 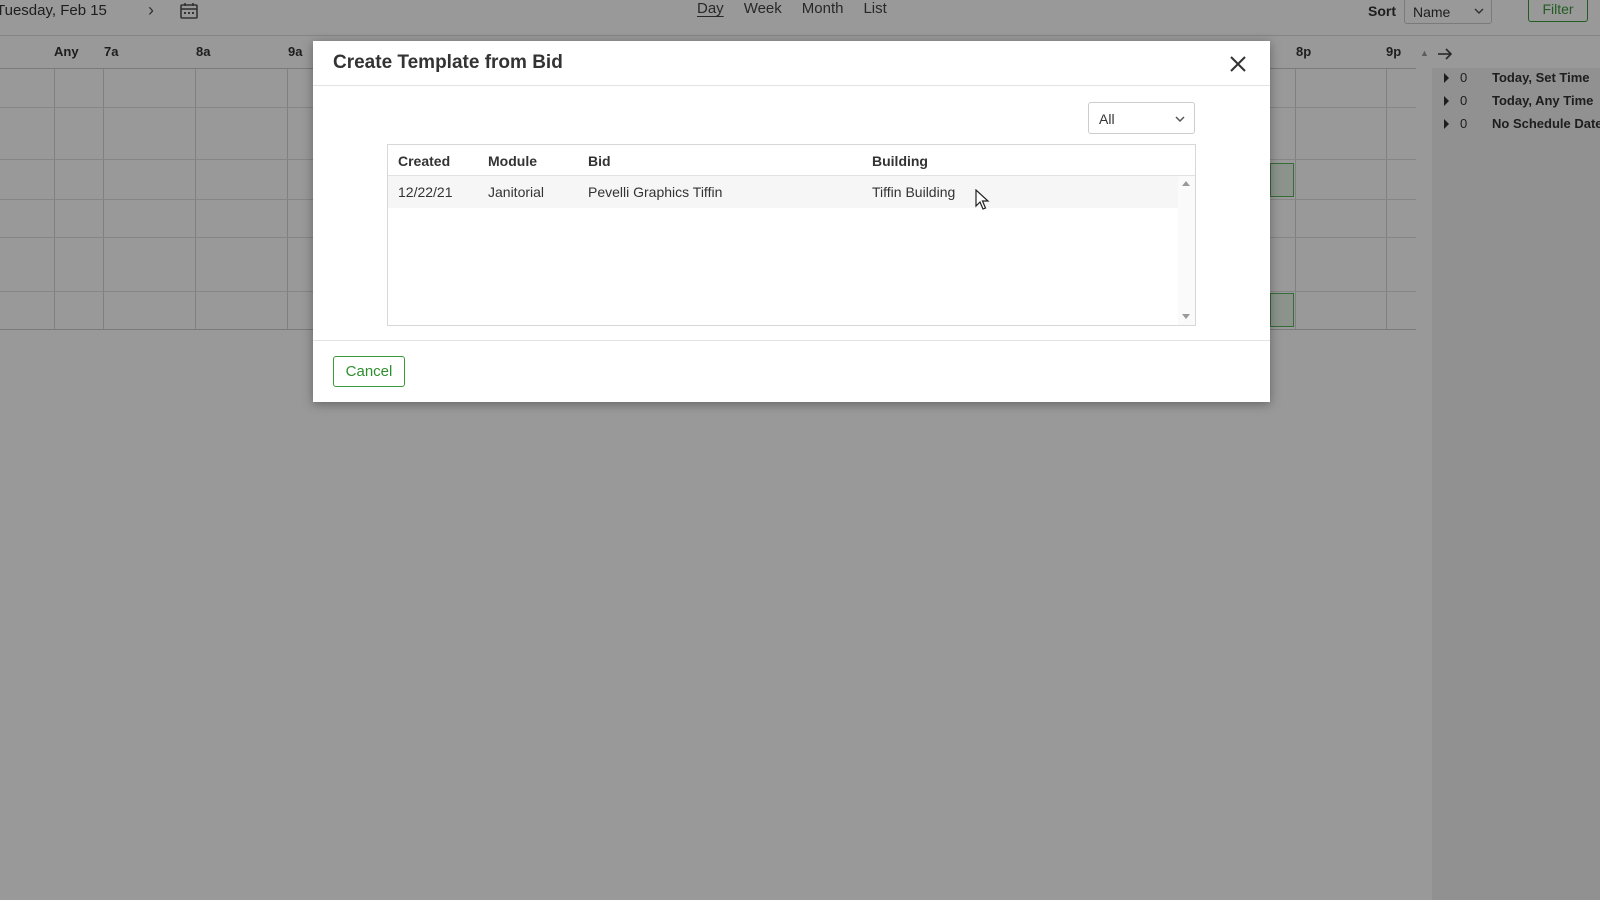 What do you see at coordinates (900, 161) in the screenshot?
I see `column-header-building: Building` at bounding box center [900, 161].